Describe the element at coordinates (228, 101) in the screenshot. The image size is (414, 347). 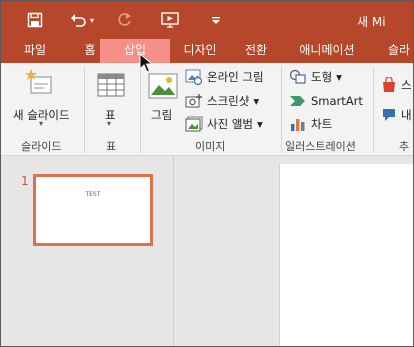
I see `screenshot-label: 스크린샷` at that location.